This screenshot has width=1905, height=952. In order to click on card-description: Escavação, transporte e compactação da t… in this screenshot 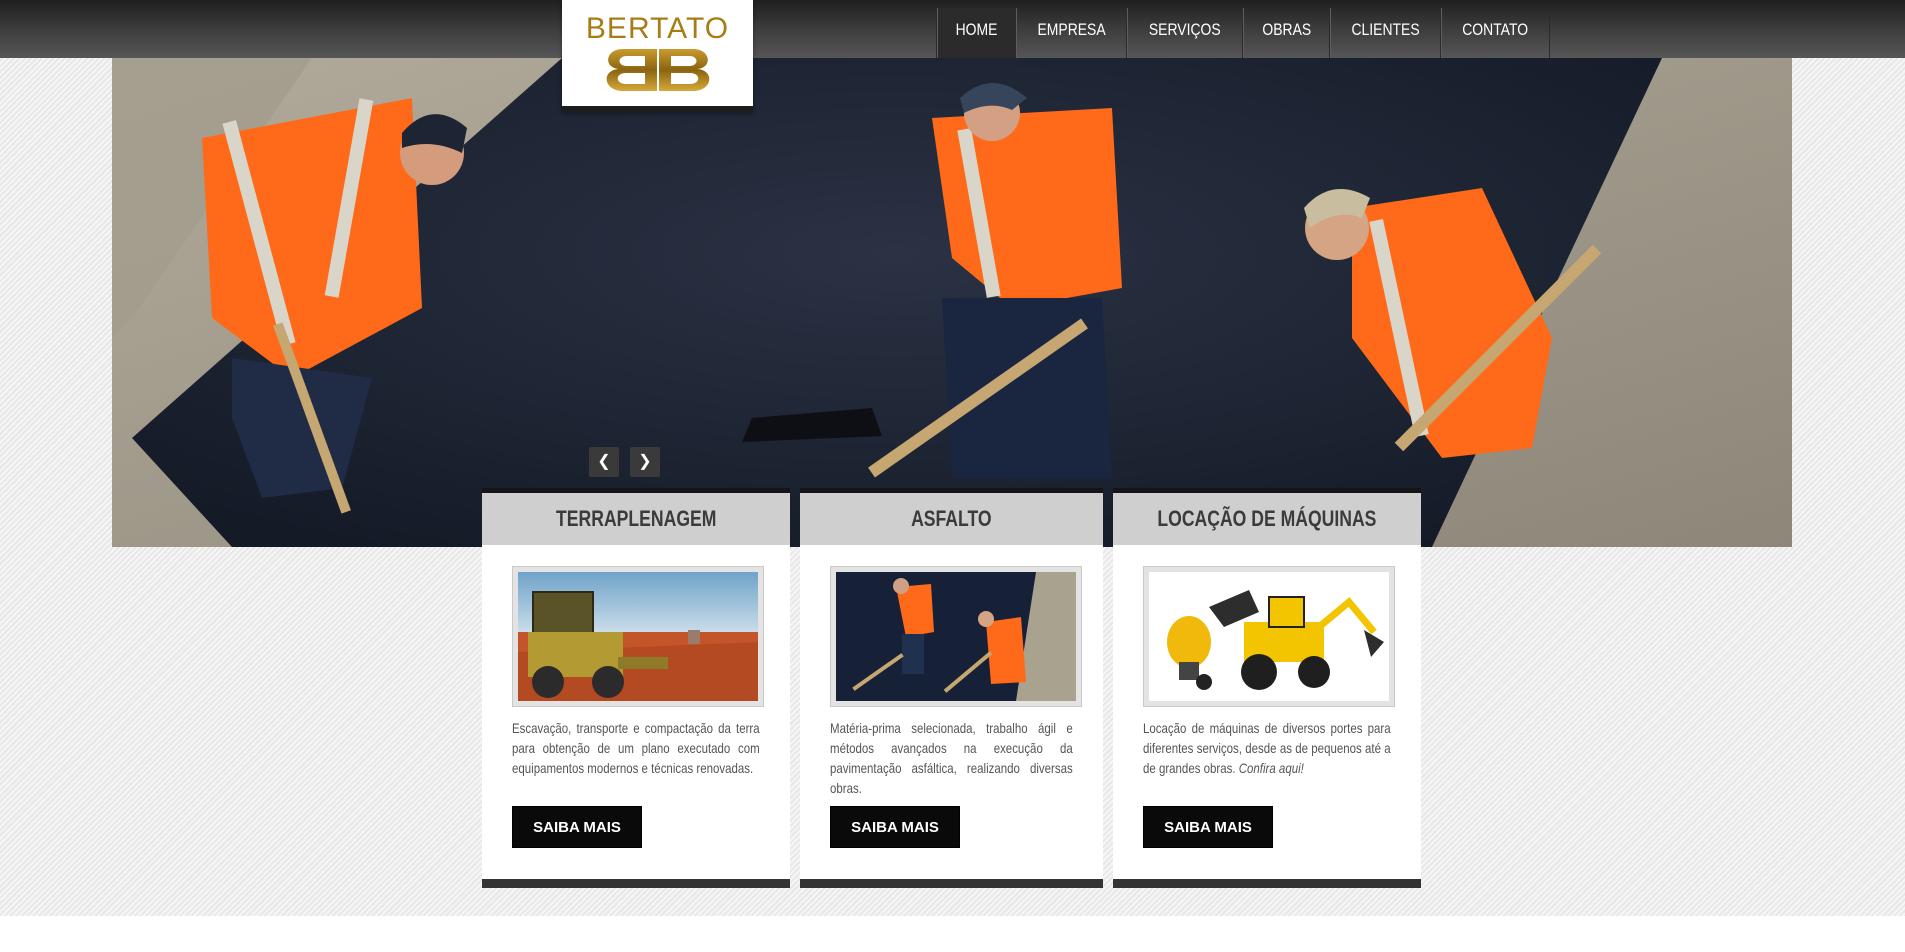, I will do `click(636, 748)`.